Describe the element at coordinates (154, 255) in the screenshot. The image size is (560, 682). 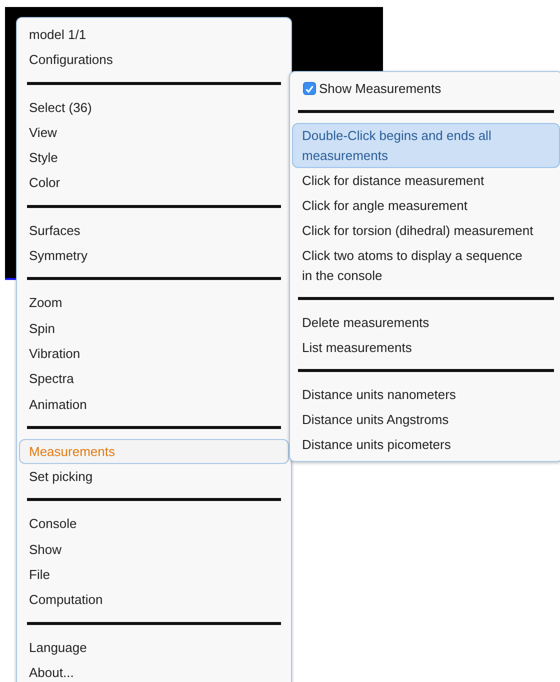
I see `menu-item: Symmetry` at that location.